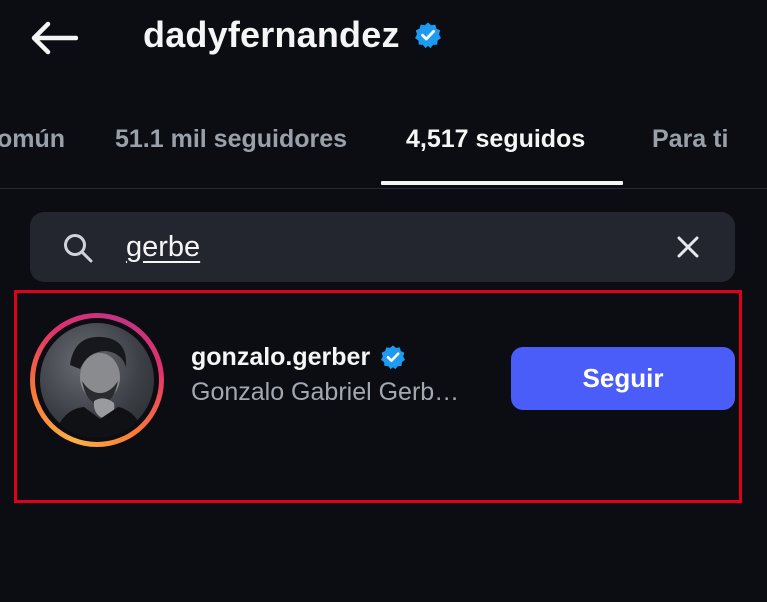 This screenshot has height=602, width=767. Describe the element at coordinates (502, 183) in the screenshot. I see `active-tab-indicator` at that location.